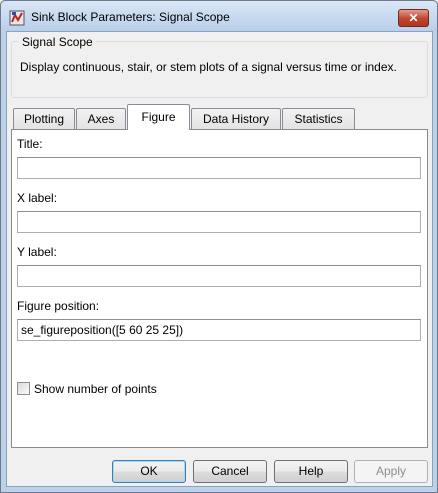 The image size is (438, 493). I want to click on tab-data-history: Data History, so click(236, 118).